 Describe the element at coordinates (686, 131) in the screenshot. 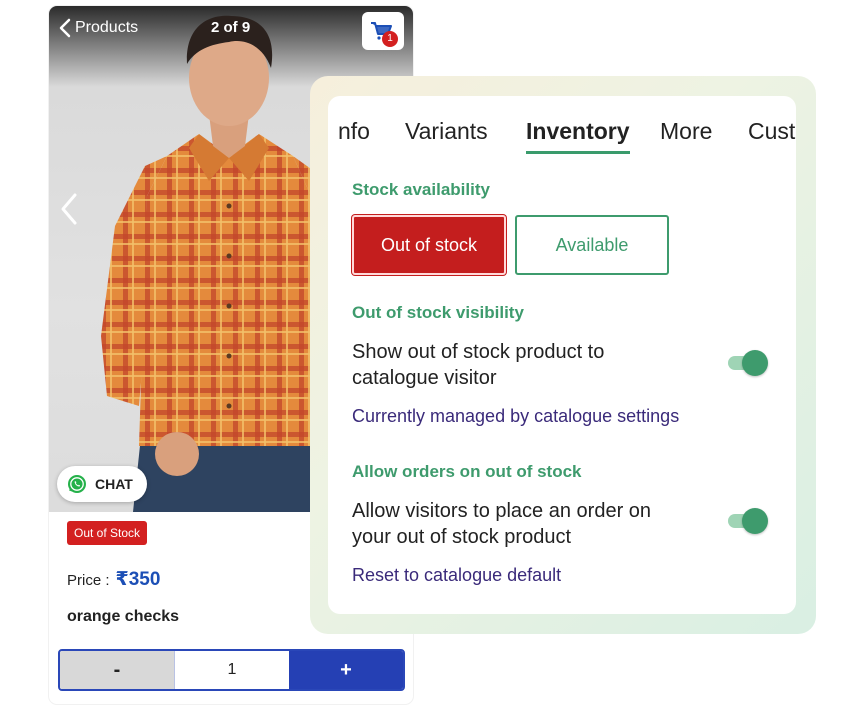

I see `tab-more: More` at that location.